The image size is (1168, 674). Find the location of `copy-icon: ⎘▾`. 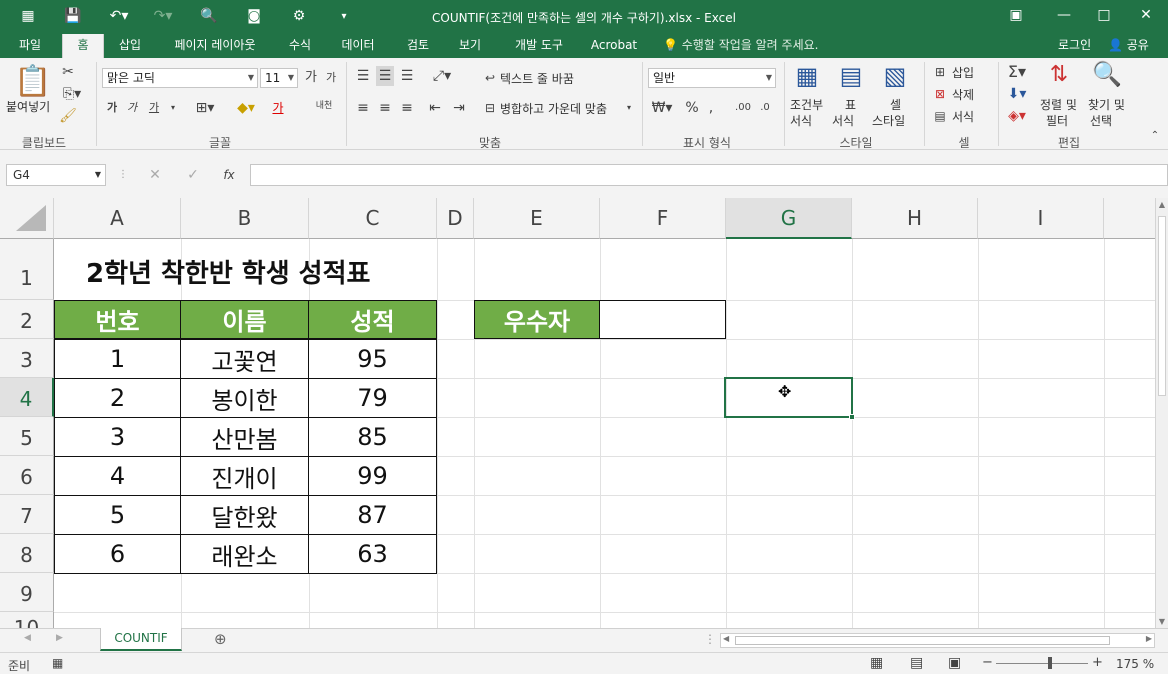

copy-icon: ⎘▾ is located at coordinates (72, 94).